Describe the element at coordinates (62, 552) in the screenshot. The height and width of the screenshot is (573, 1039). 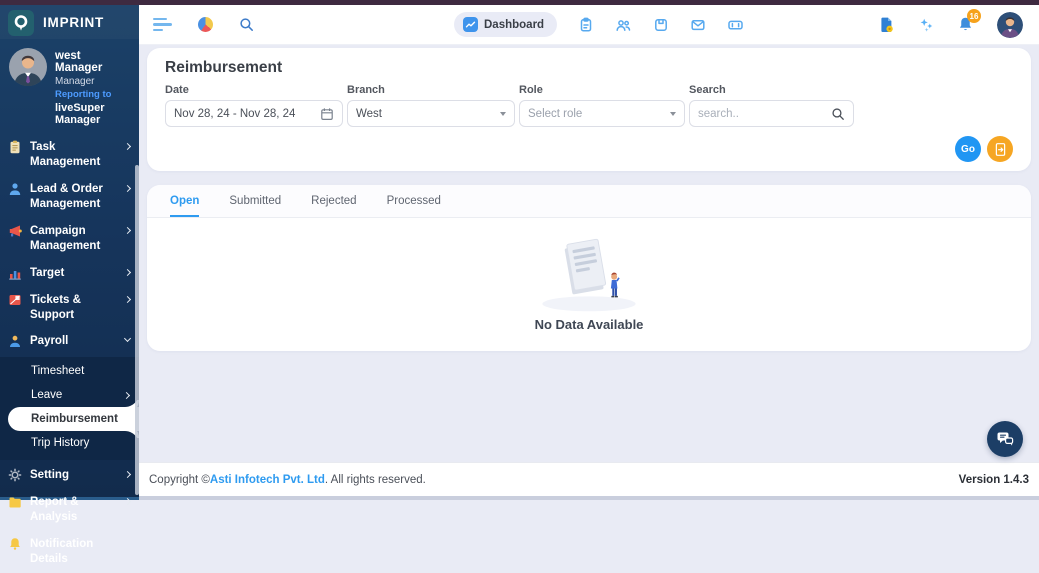
I see `sidebar-item-label: Notification Details` at that location.